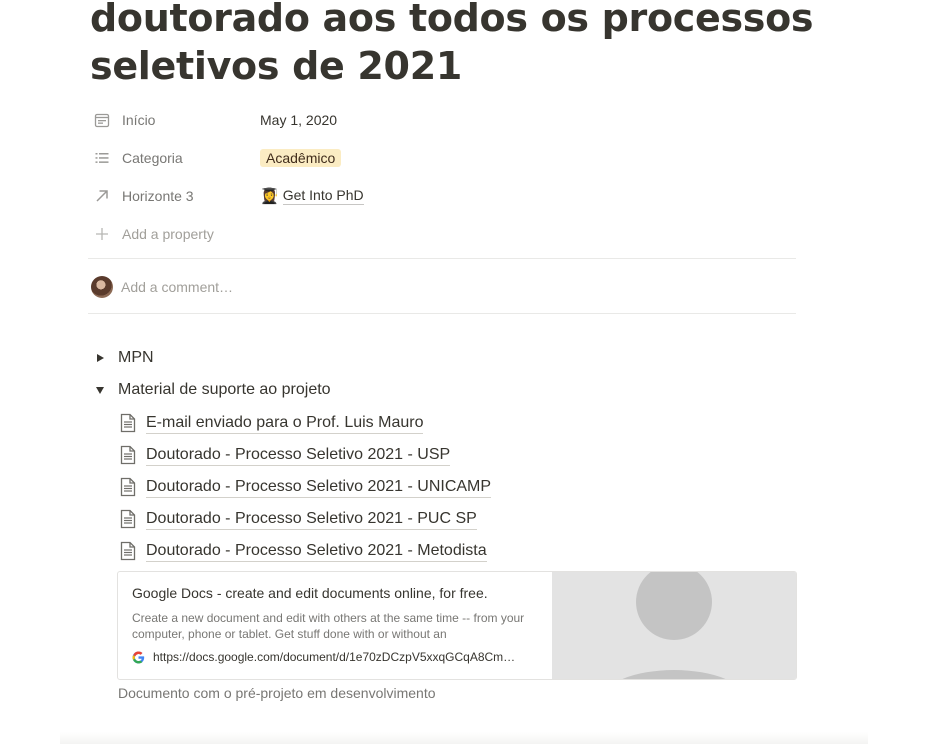 This screenshot has height=744, width=928. What do you see at coordinates (102, 287) in the screenshot?
I see `avatar` at bounding box center [102, 287].